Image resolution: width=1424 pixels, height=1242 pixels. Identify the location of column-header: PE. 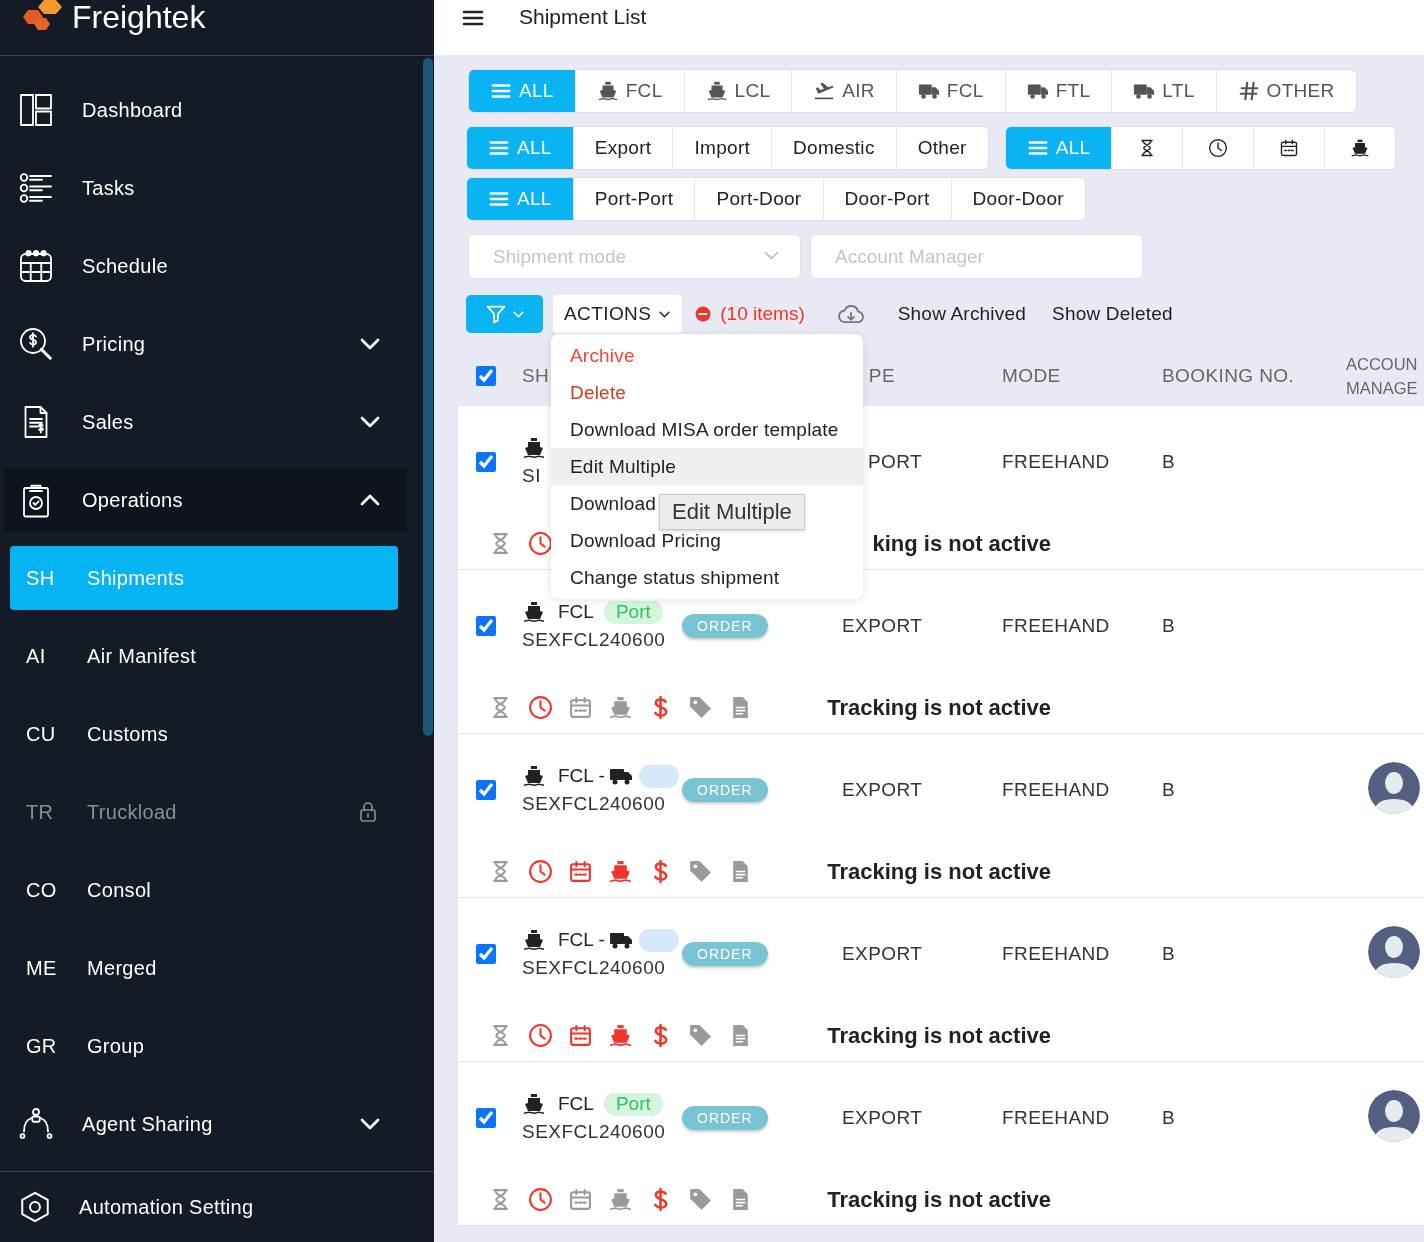
(881, 376).